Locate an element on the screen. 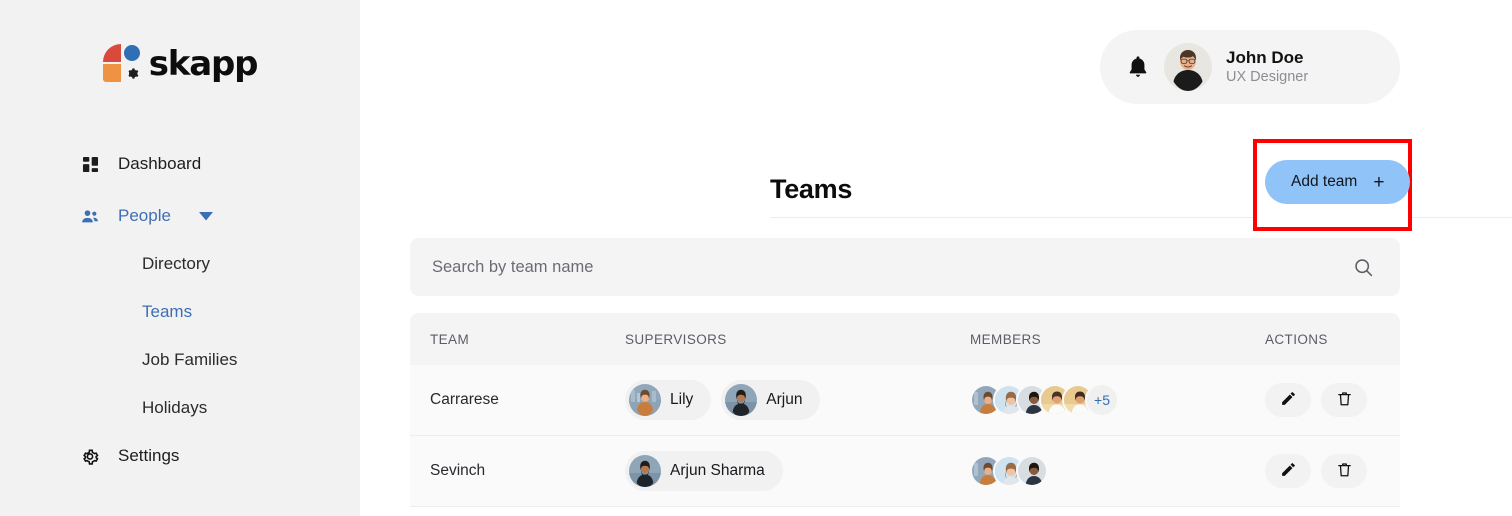 This screenshot has height=516, width=1512. chevron-down-icon is located at coordinates (205, 216).